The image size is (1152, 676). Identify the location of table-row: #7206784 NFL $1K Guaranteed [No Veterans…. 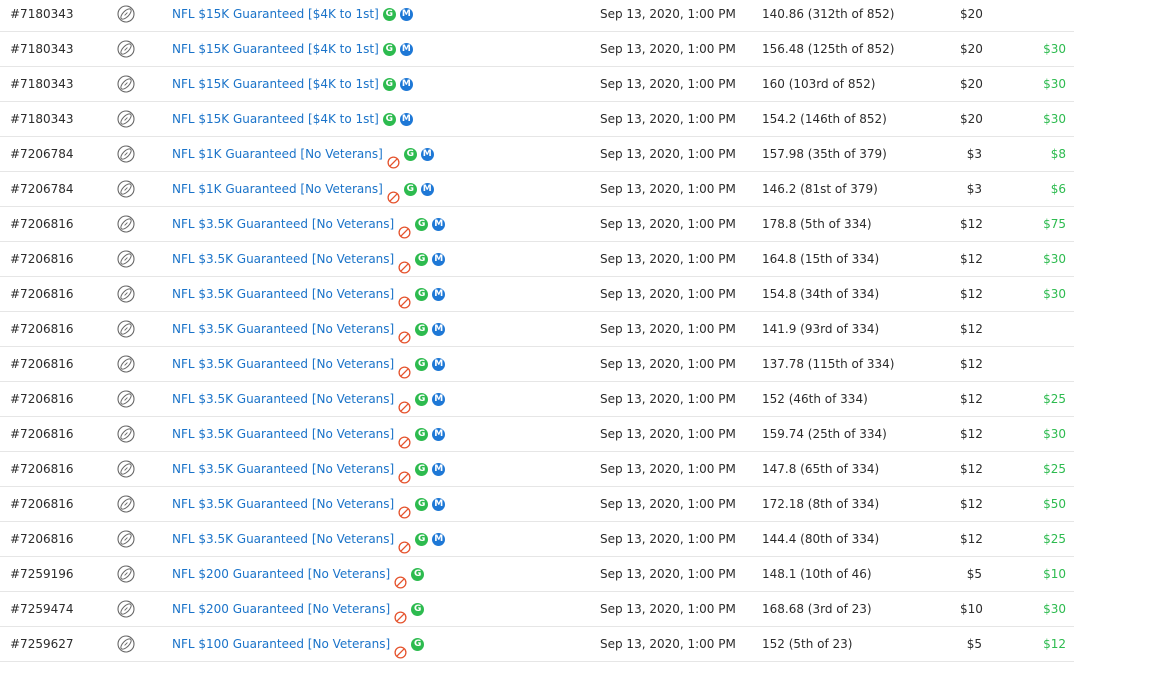
(537, 154).